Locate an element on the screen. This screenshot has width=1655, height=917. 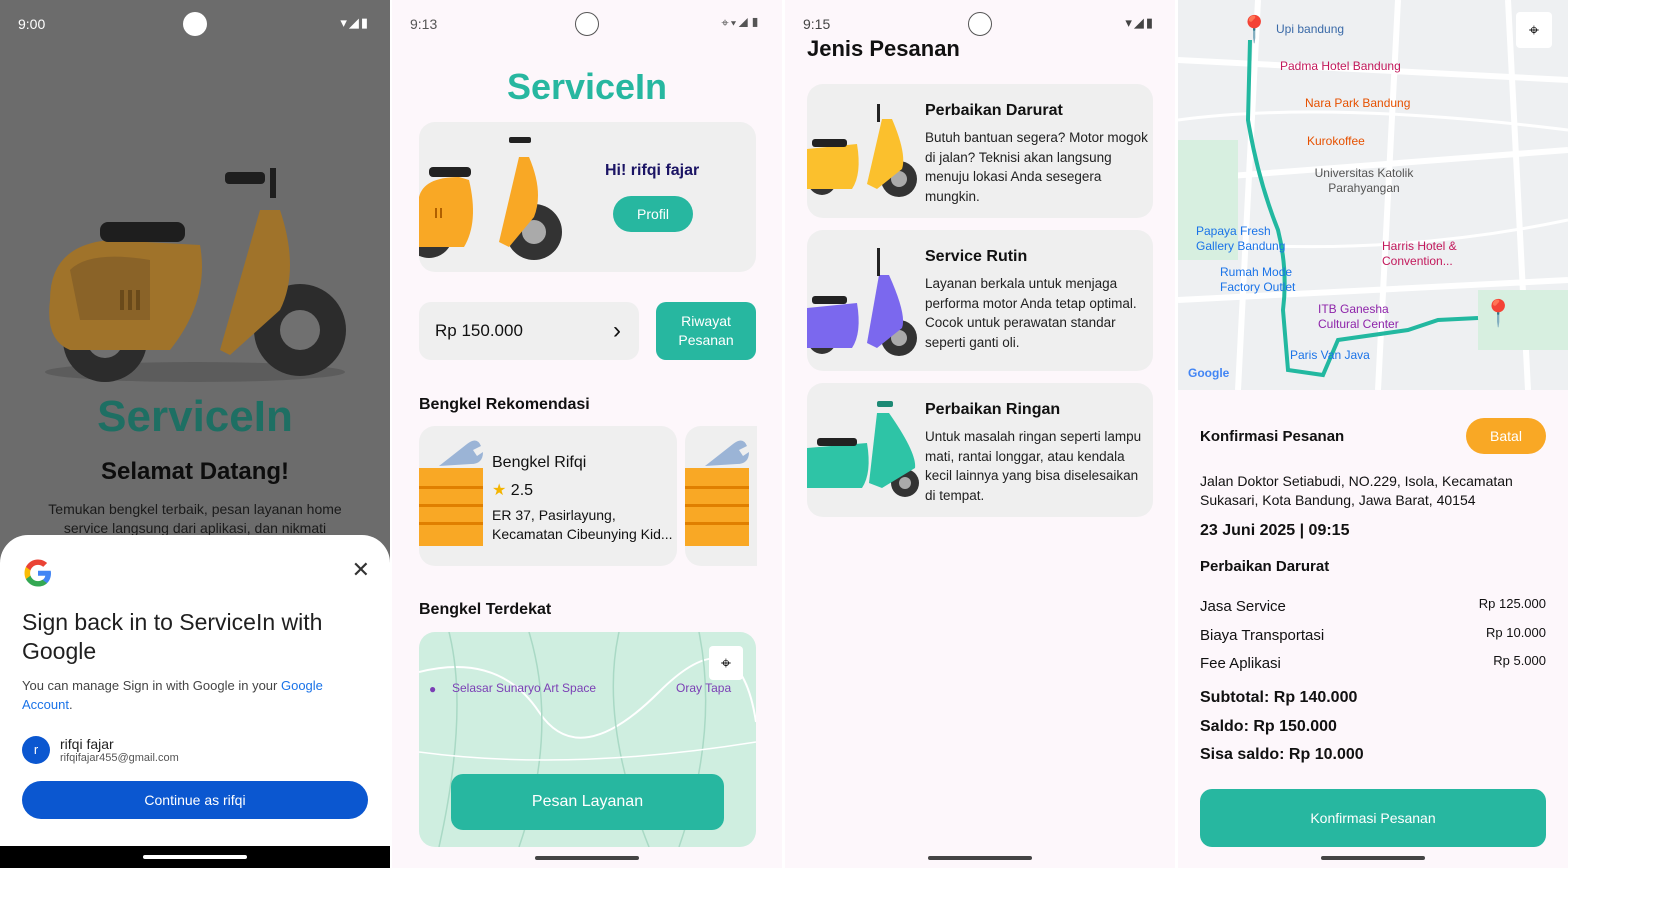
cost-row: Jasa Service Rp 125.000 is located at coordinates (1373, 605).